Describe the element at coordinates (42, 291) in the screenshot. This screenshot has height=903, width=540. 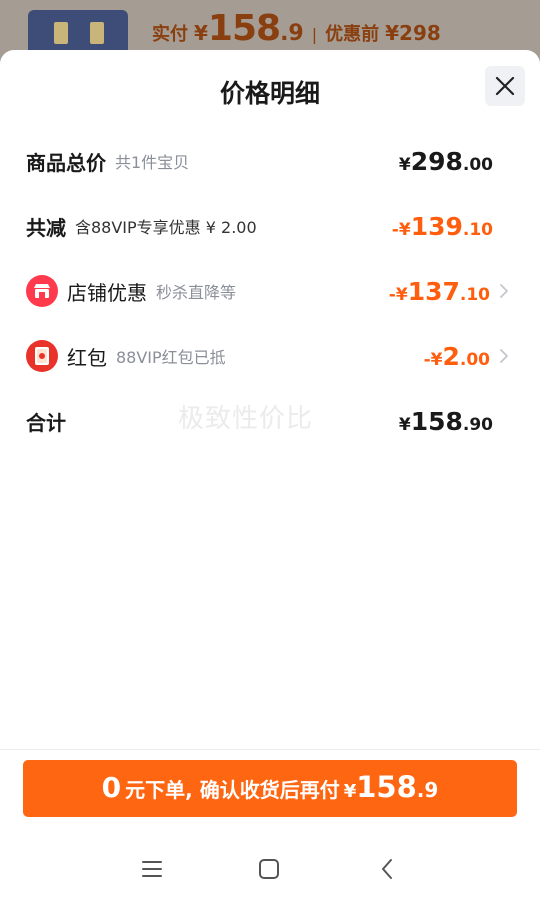
I see `shop-icon` at that location.